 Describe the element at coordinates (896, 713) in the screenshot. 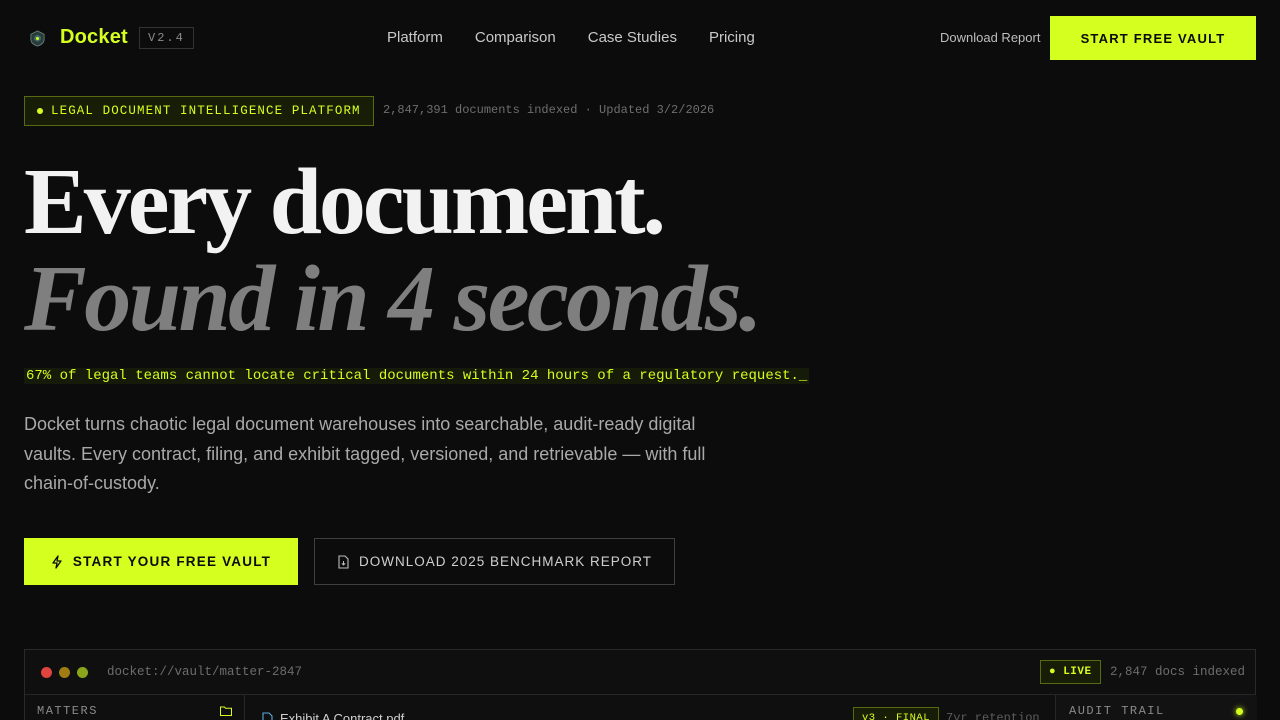

I see `version-status-badge: v3 · FINAL` at that location.